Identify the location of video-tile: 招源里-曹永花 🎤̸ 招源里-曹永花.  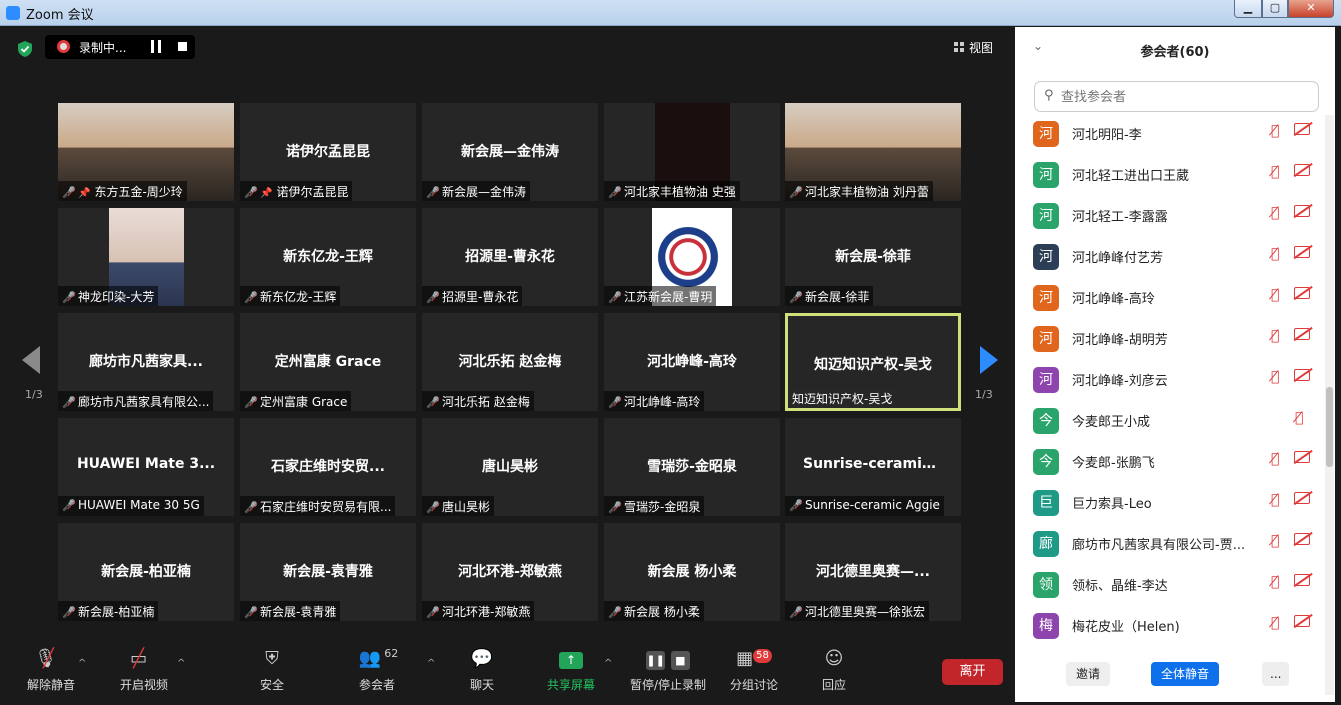
(510, 257).